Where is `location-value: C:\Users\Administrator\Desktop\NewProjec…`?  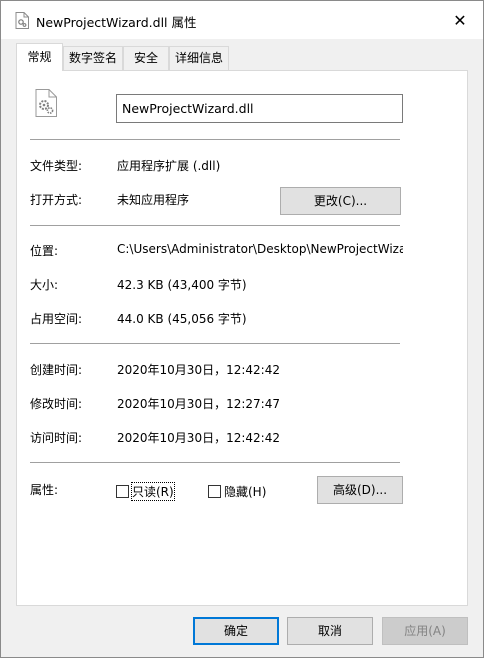
location-value: C:\Users\Administrator\Desktop\NewProjec… is located at coordinates (260, 249).